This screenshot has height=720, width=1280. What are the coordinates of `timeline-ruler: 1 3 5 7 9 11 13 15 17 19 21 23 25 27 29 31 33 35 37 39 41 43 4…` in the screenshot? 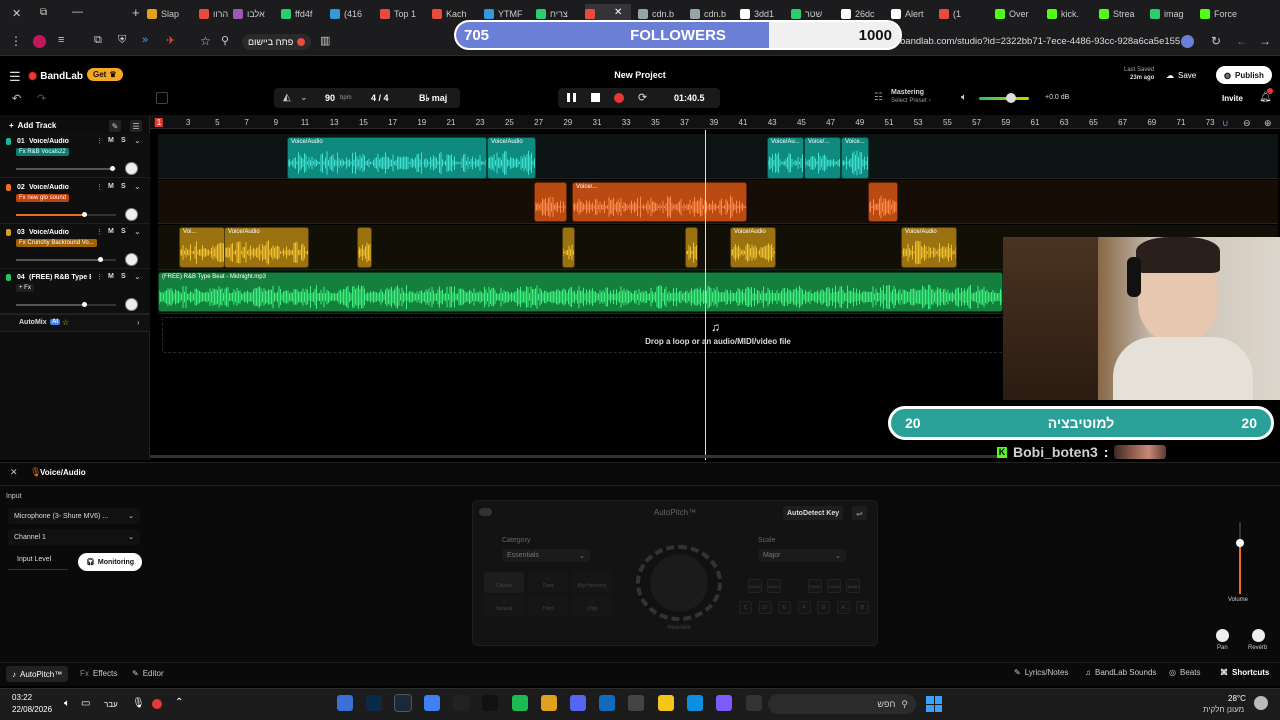 It's located at (715, 122).